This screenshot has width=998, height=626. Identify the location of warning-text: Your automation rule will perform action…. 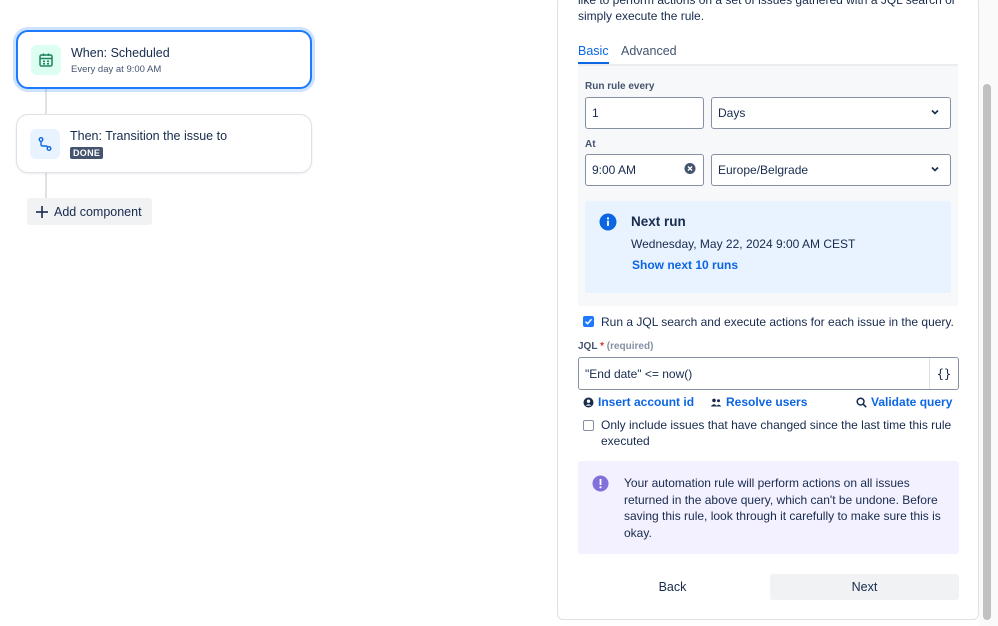
(782, 508).